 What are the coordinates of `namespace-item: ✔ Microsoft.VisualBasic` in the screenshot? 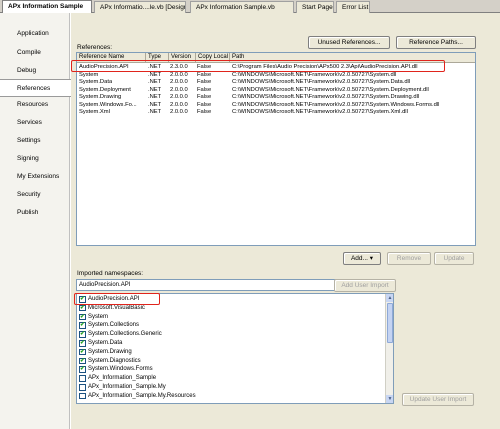 It's located at (232, 308).